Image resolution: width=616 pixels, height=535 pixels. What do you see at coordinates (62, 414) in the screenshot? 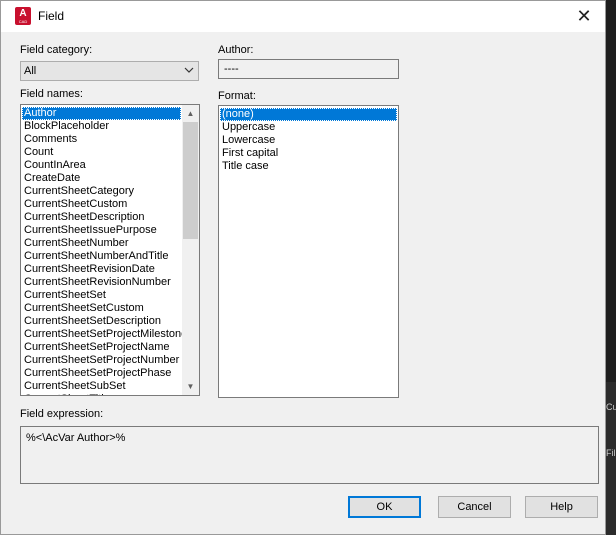
I see `field-expression-label: Field expression:` at bounding box center [62, 414].